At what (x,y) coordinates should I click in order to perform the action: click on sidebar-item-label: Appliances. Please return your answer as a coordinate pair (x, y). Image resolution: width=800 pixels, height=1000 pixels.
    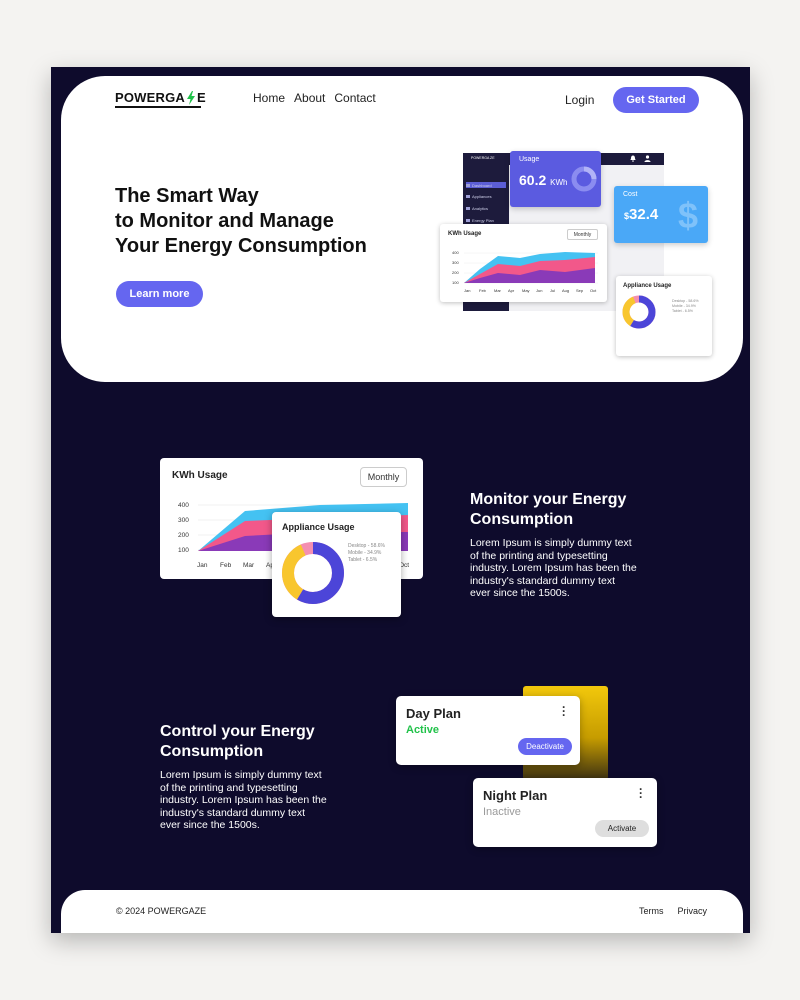
    Looking at the image, I should click on (482, 196).